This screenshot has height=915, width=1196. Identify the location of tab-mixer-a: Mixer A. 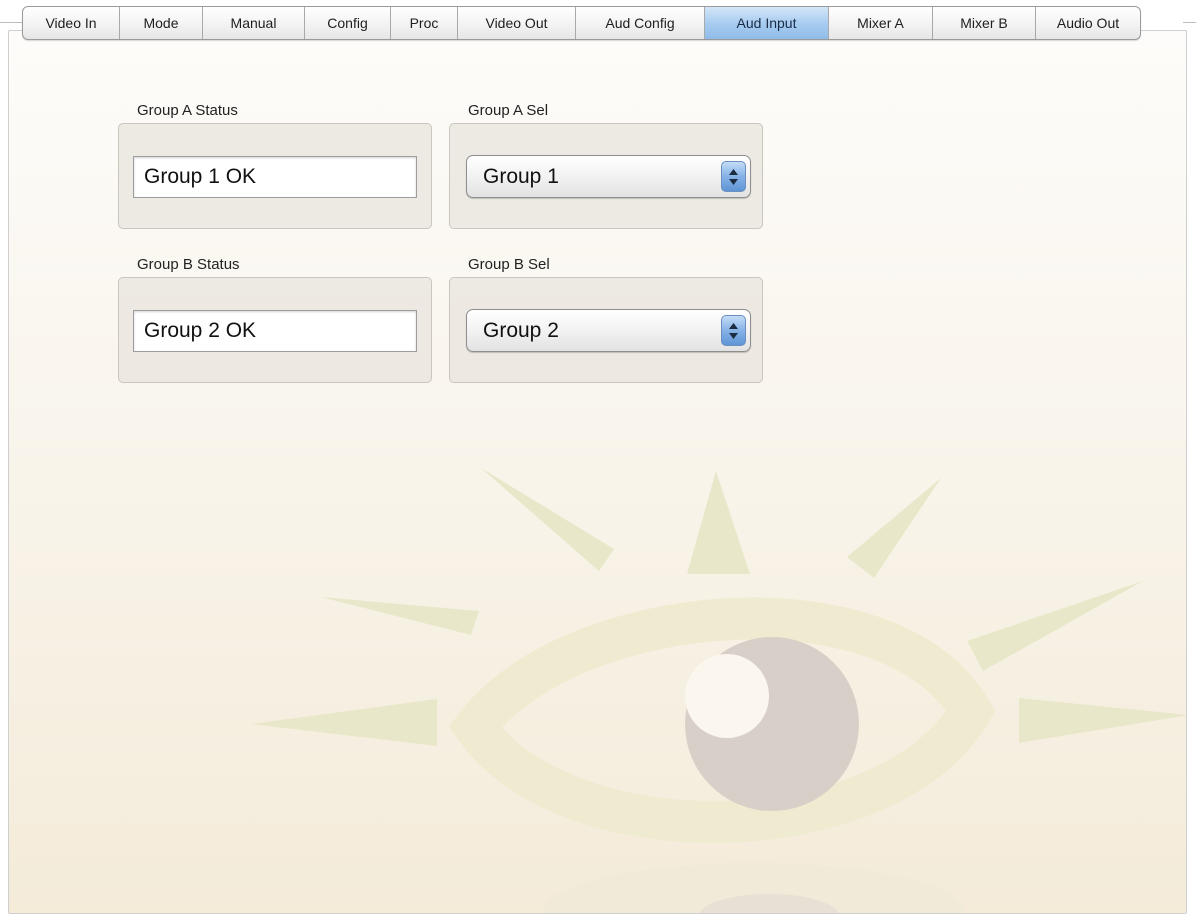
(881, 23).